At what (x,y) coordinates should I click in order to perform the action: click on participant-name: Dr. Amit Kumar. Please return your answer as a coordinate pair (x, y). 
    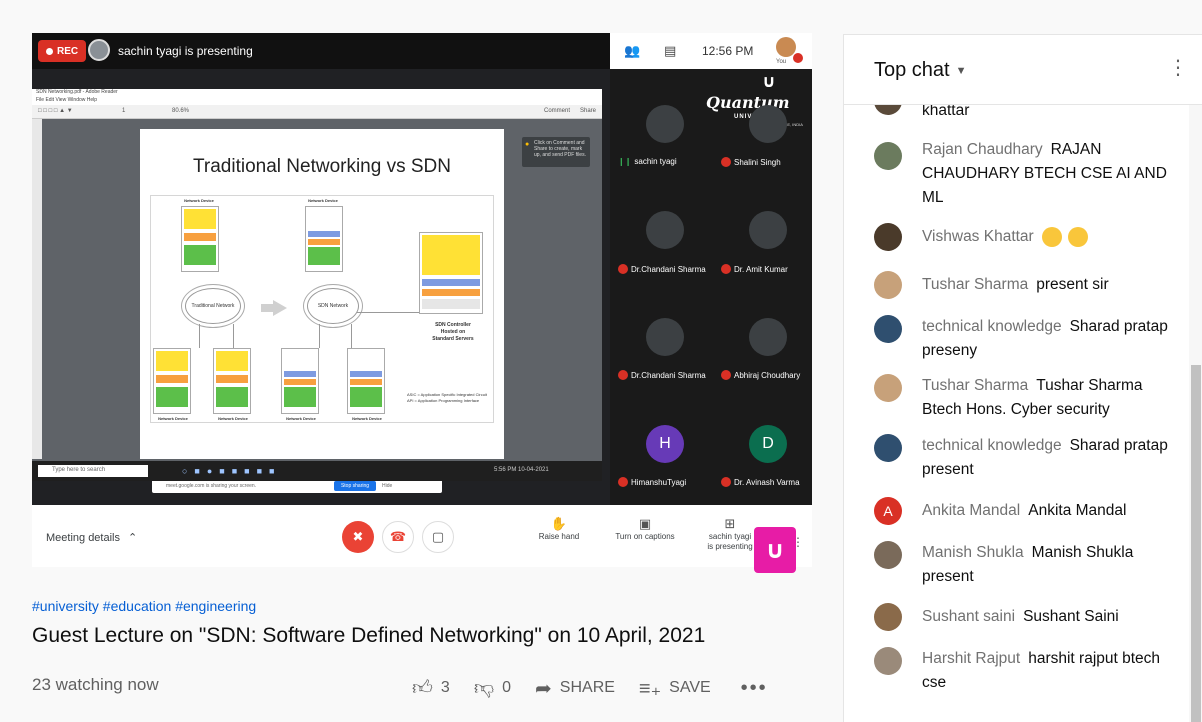
    Looking at the image, I should click on (754, 269).